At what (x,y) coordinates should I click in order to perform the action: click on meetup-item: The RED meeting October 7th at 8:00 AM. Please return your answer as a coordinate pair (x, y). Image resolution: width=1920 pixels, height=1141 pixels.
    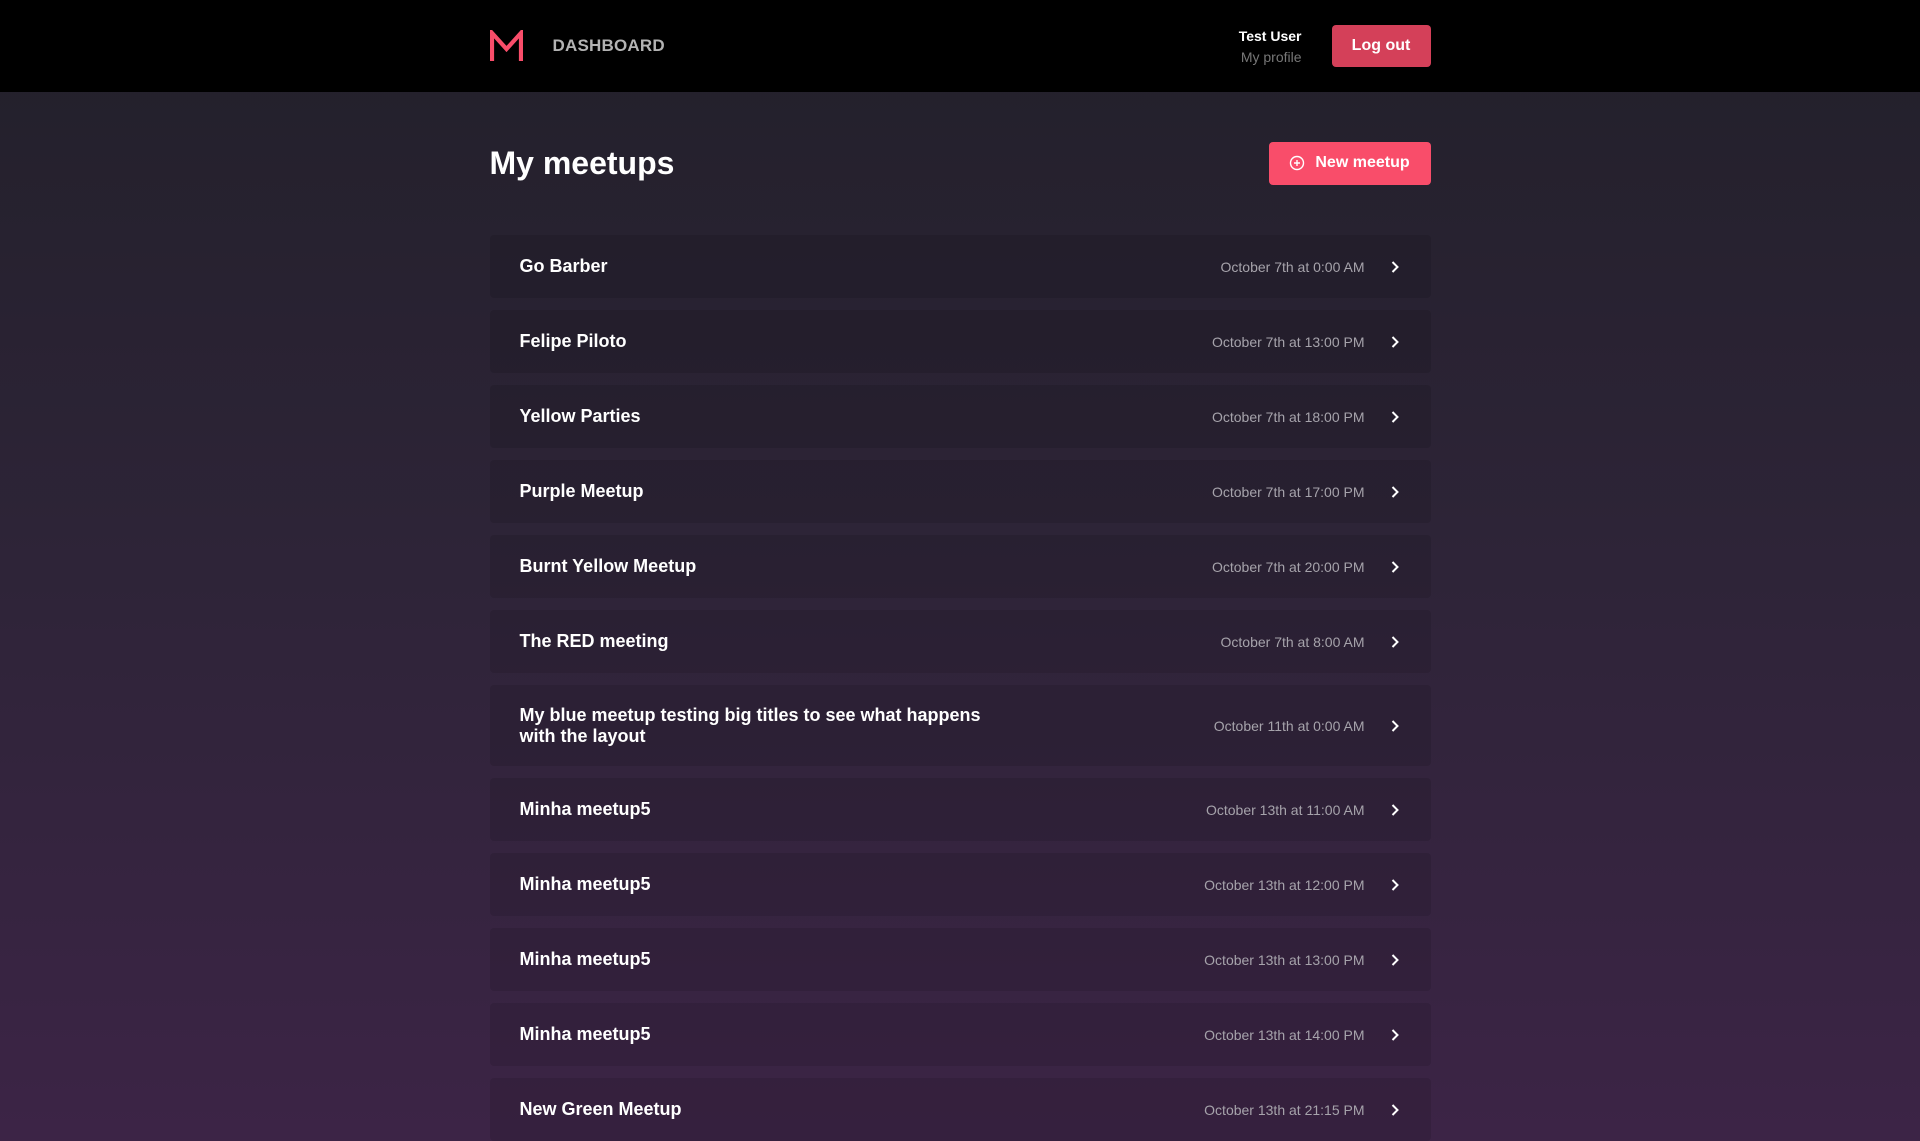
    Looking at the image, I should click on (960, 641).